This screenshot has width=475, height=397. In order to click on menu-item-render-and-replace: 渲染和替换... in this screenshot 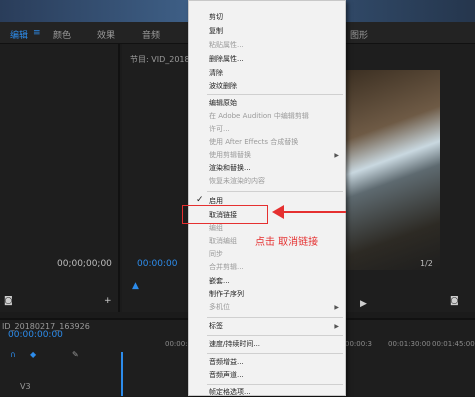, I will do `click(230, 168)`.